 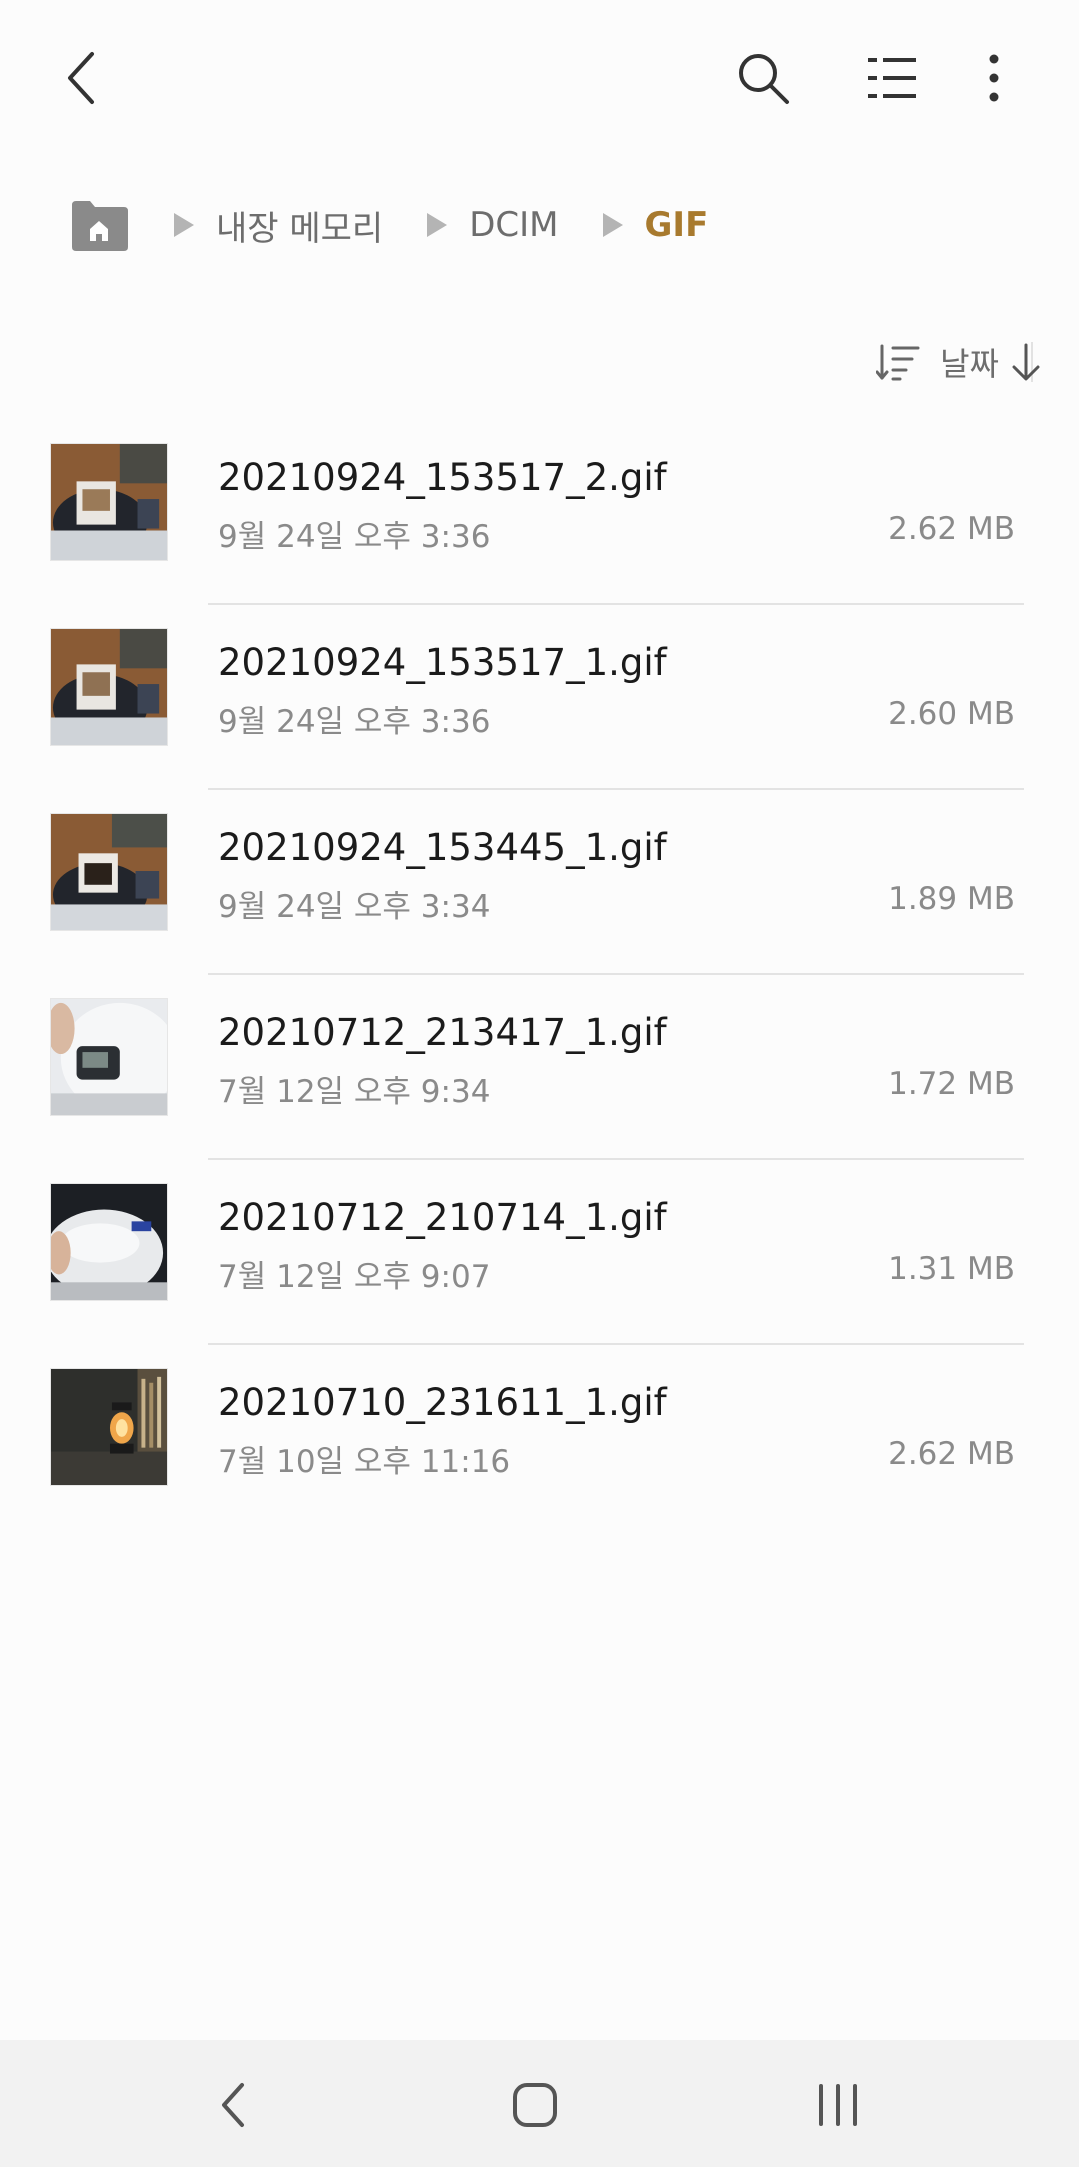 I want to click on breadcrumb-gif-current: GIF, so click(x=676, y=225).